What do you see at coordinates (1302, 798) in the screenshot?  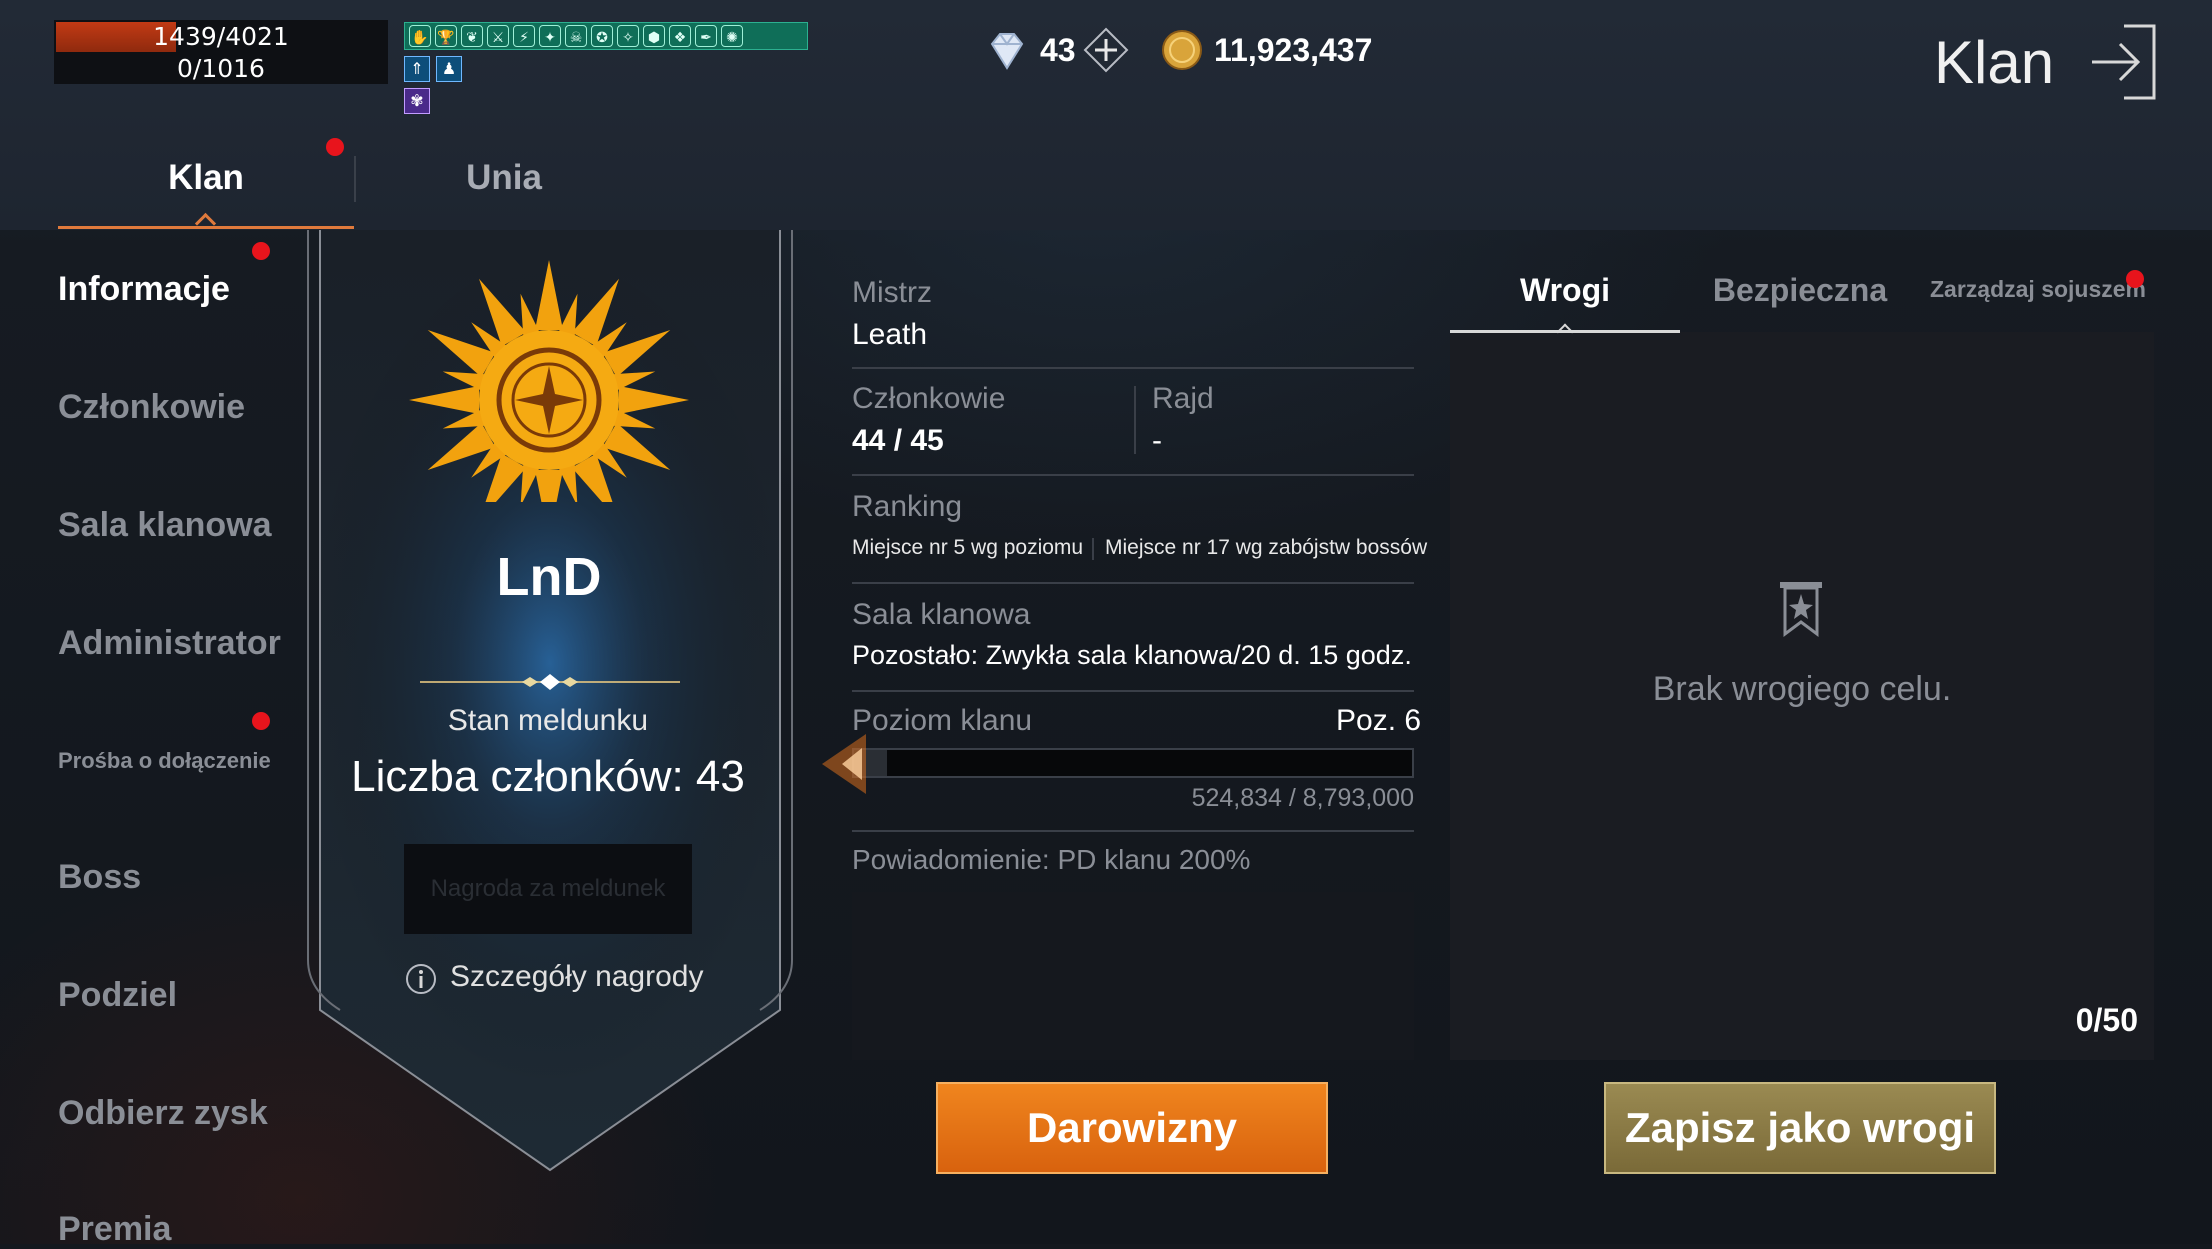 I see `xp-text: 524,834 / 8,793,000` at bounding box center [1302, 798].